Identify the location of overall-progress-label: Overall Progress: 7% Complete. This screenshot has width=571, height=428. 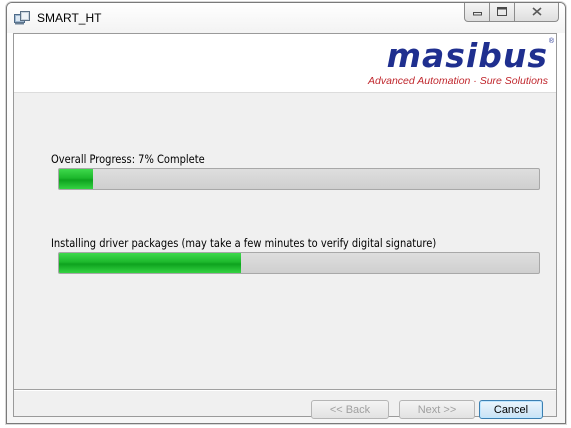
(128, 159).